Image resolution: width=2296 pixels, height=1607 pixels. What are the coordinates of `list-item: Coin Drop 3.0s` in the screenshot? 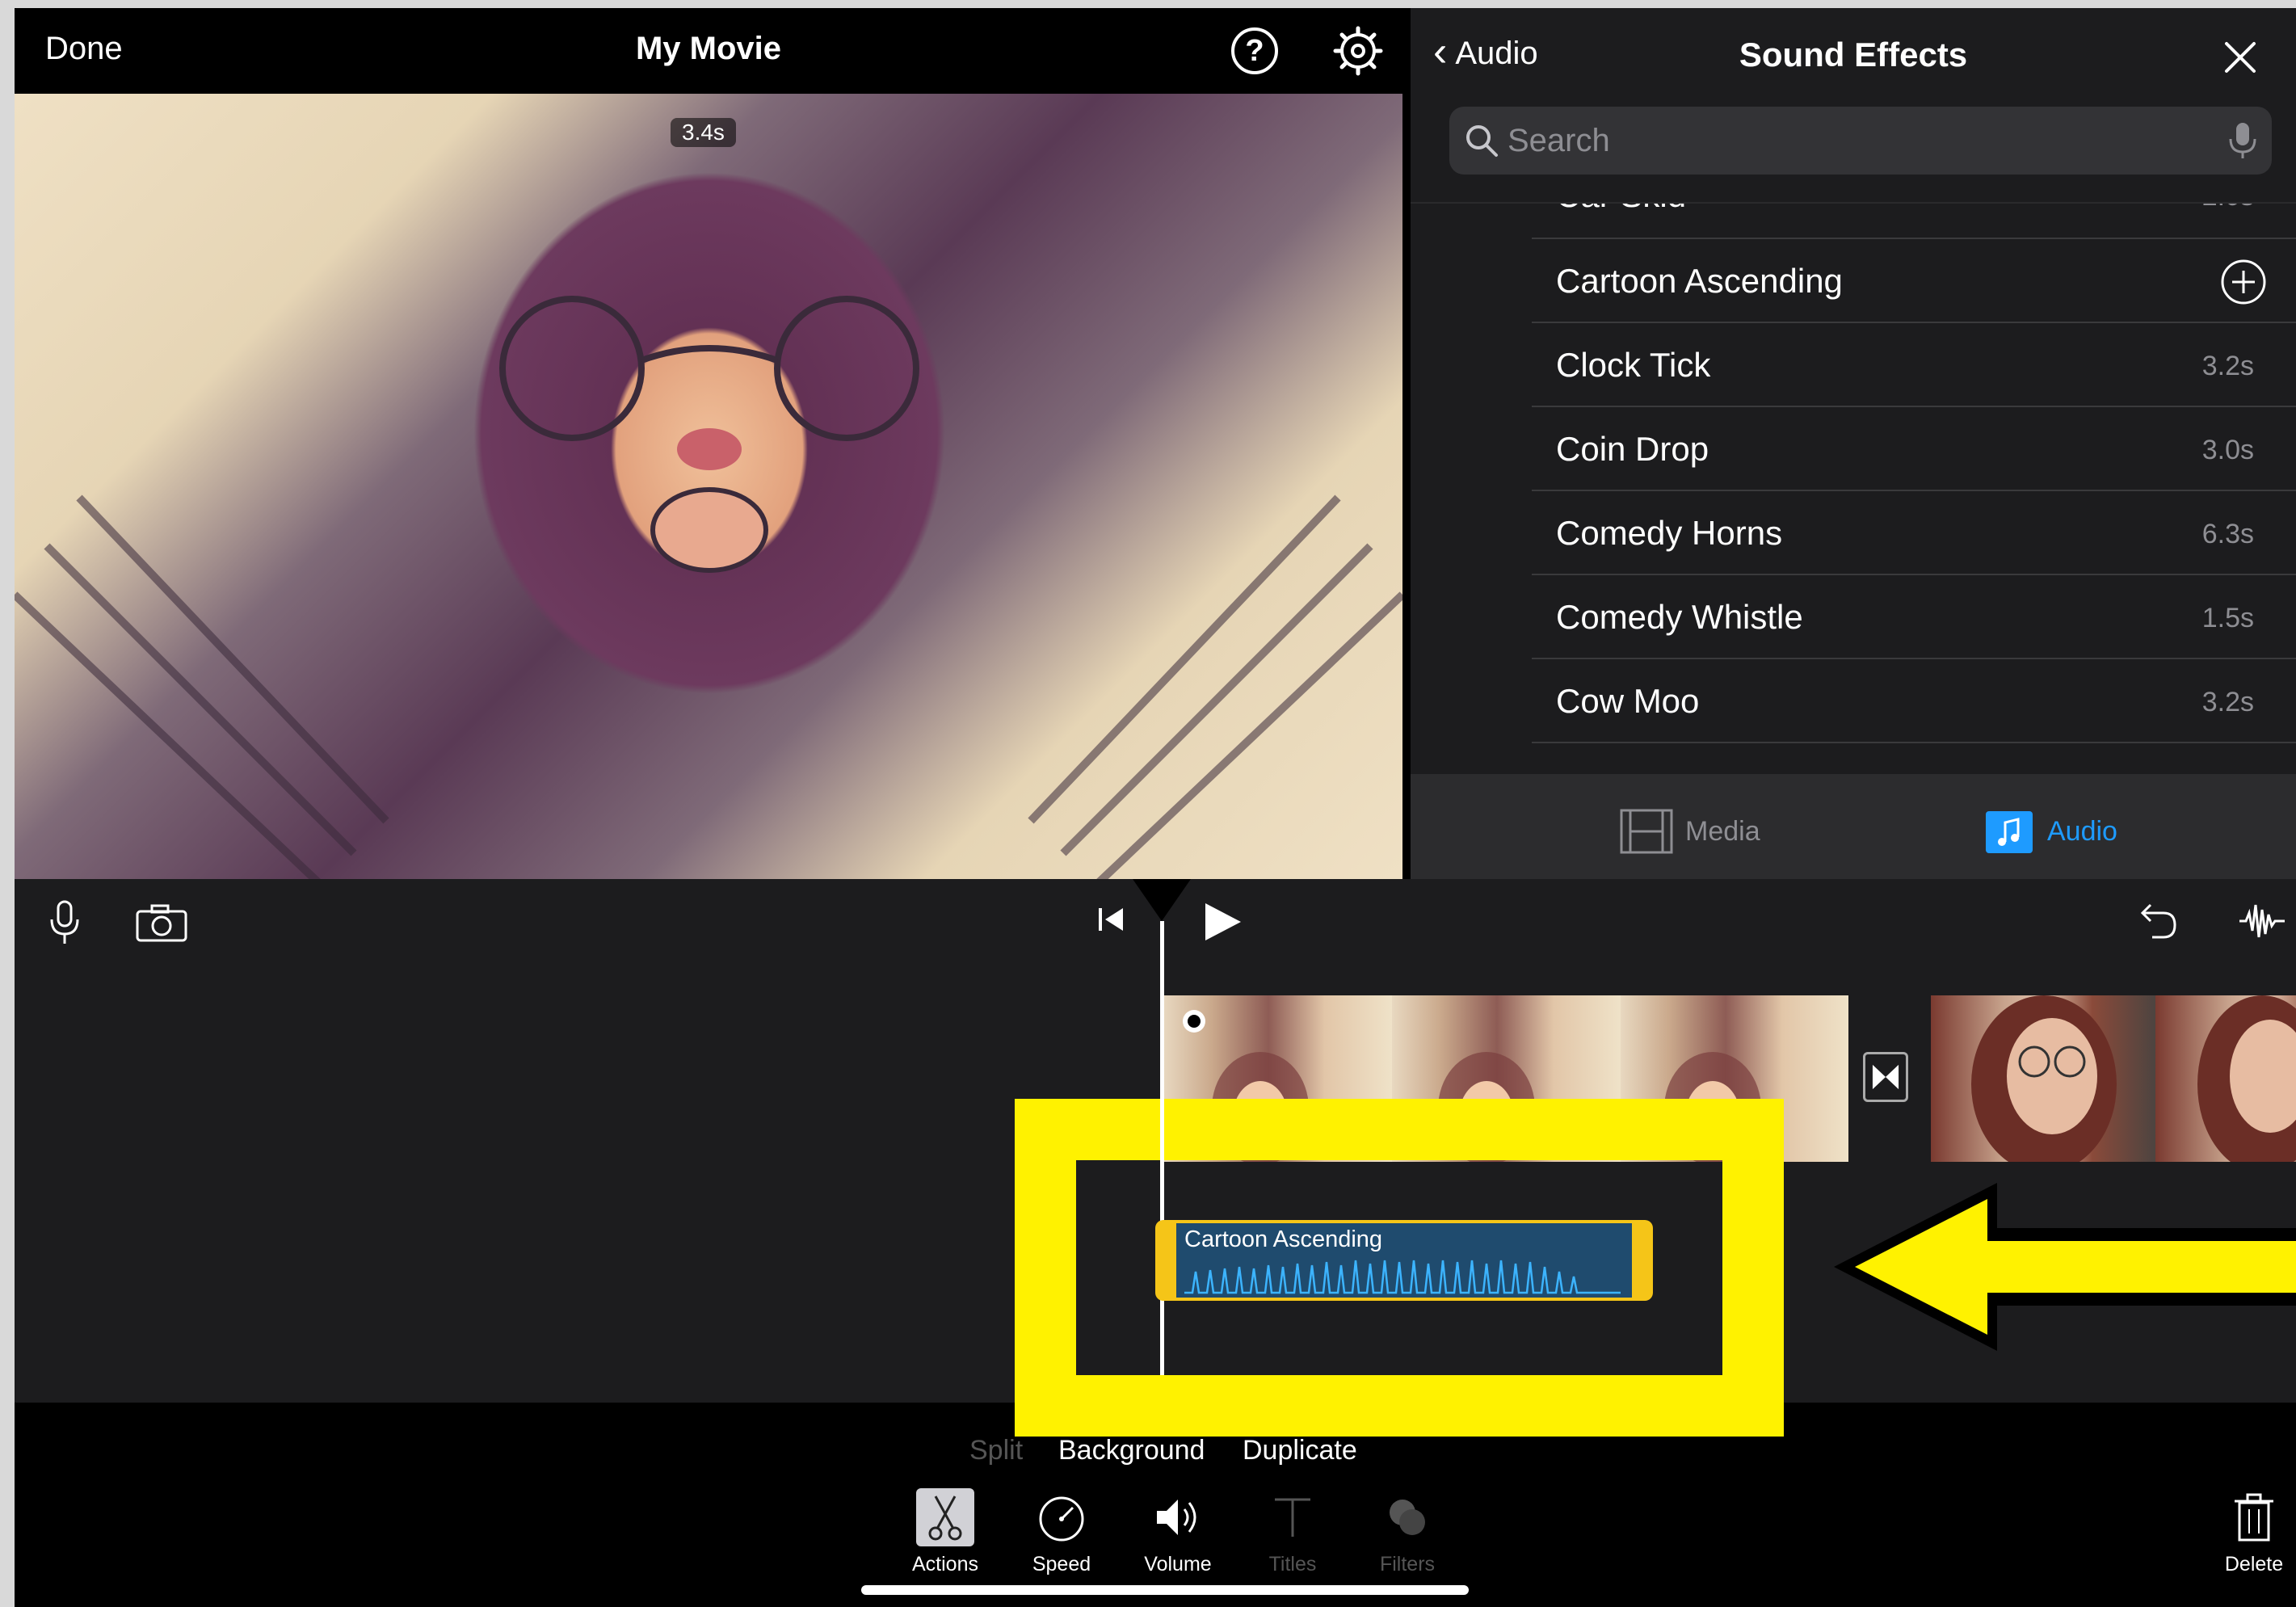 It's located at (1914, 449).